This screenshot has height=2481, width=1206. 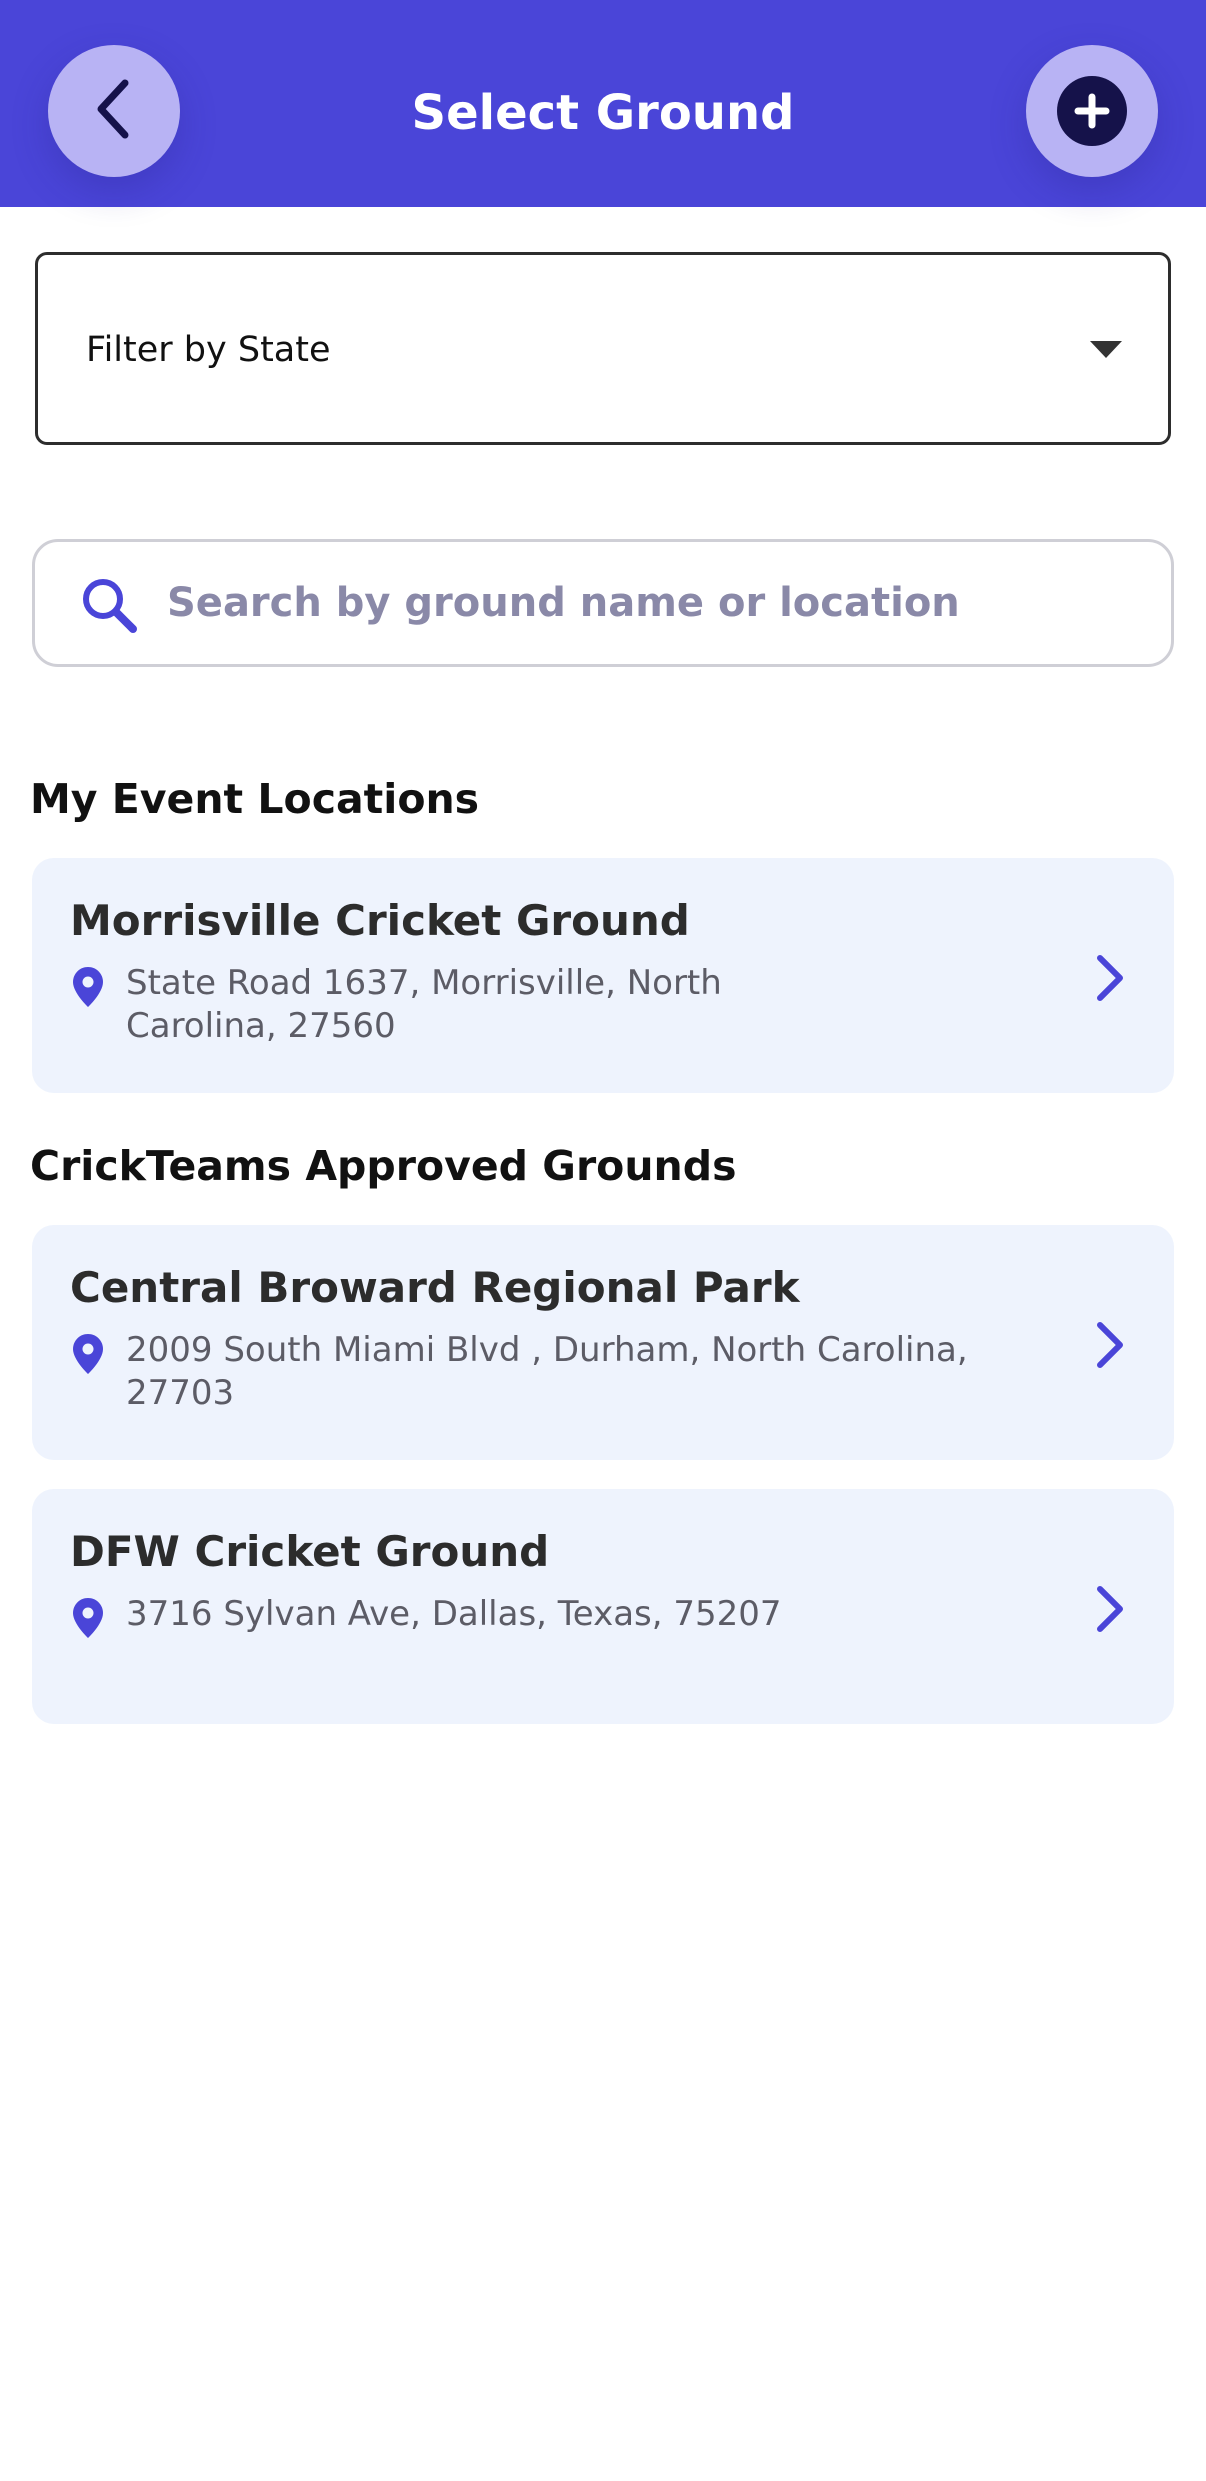 I want to click on chevron-left-icon, so click(x=114, y=111).